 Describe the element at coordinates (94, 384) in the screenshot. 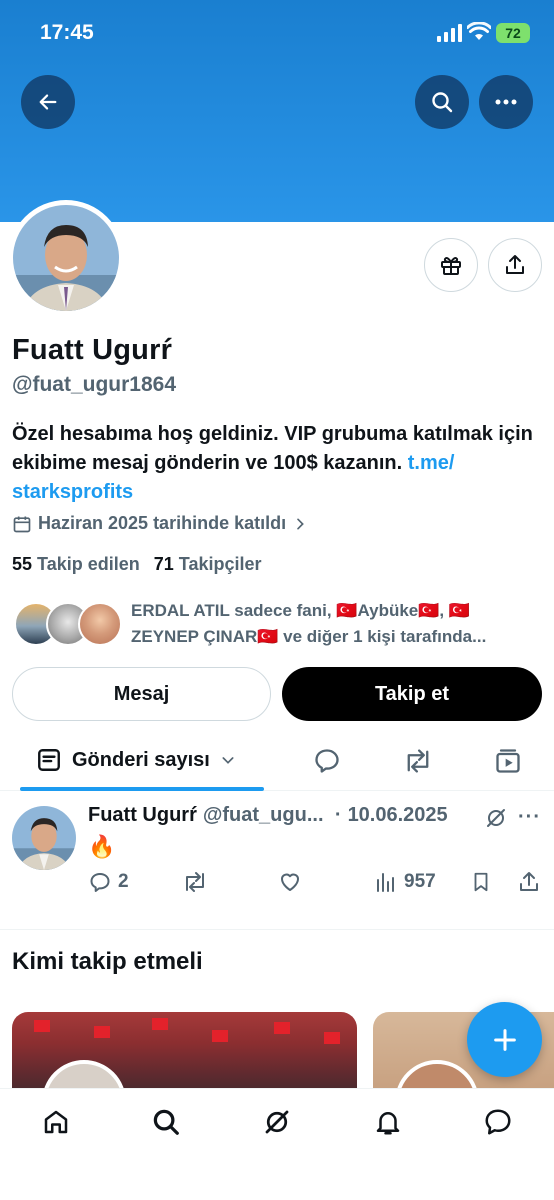

I see `profile-handle: @fuat_ugur1864` at that location.